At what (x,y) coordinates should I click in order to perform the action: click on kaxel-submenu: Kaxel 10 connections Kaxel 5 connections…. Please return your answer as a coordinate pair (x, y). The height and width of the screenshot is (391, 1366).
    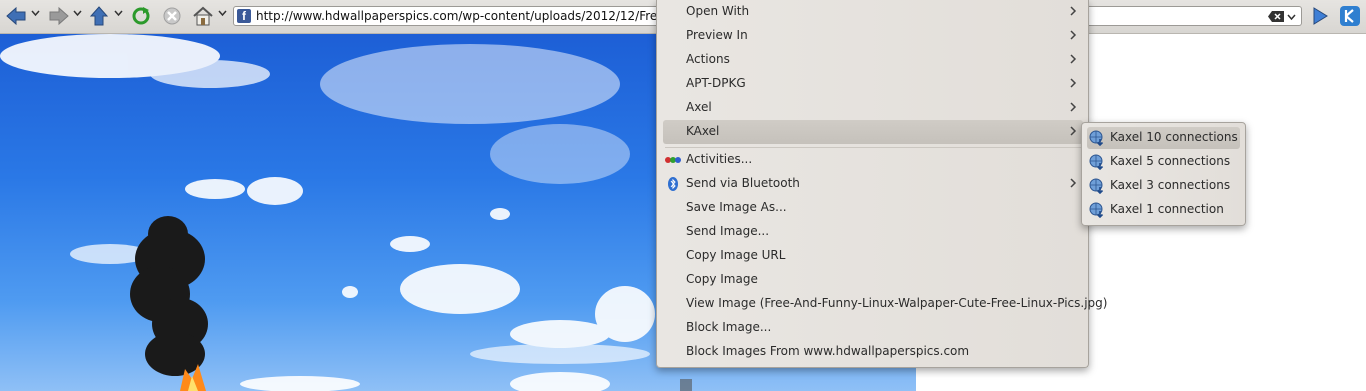
    Looking at the image, I should click on (1163, 174).